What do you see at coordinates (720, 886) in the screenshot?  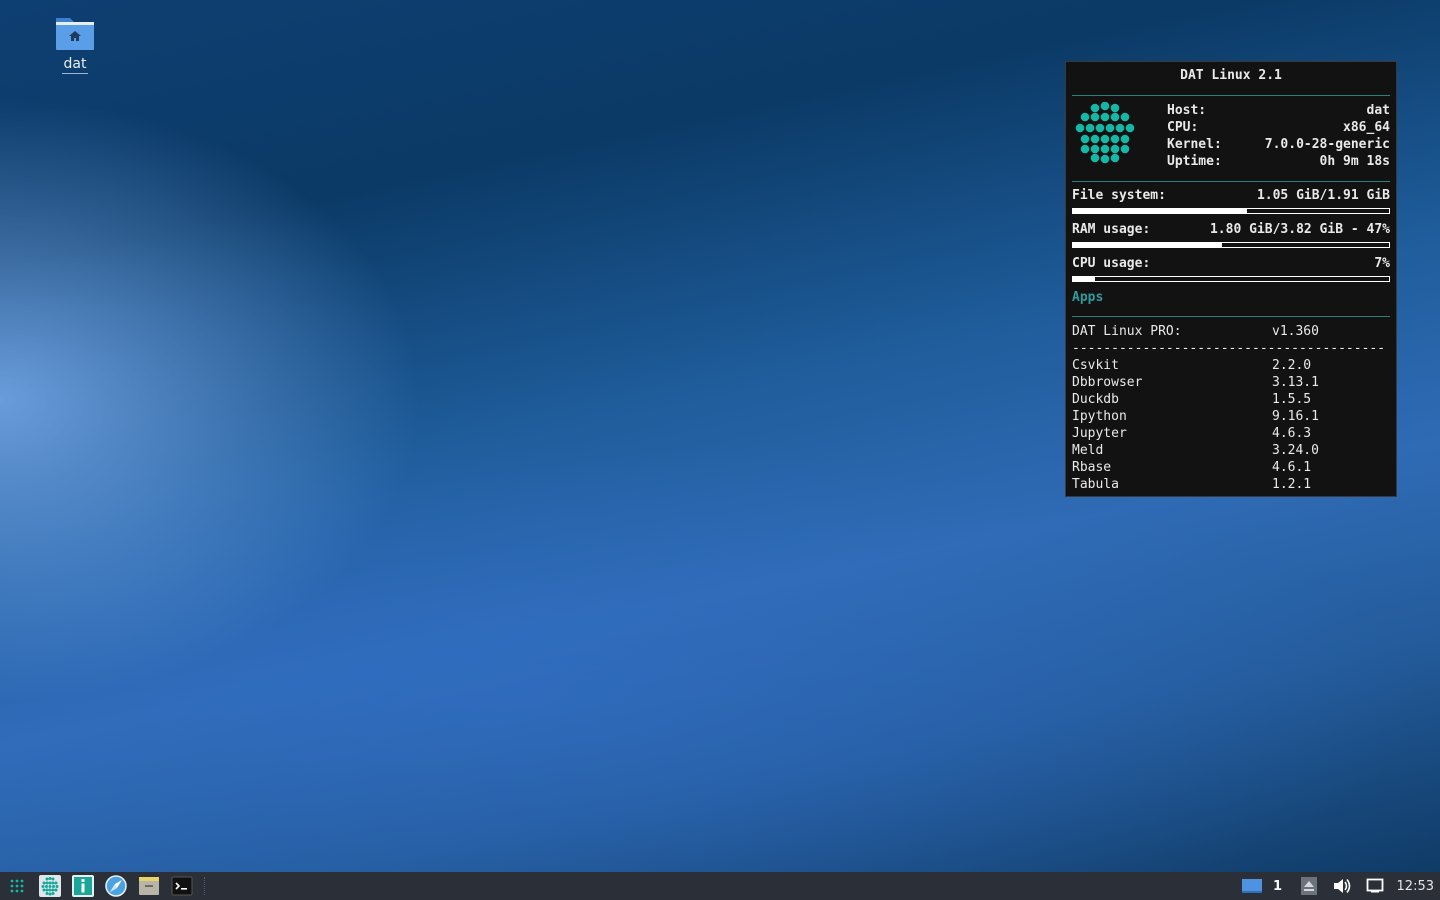 I see `taskbar: 1 12:53` at bounding box center [720, 886].